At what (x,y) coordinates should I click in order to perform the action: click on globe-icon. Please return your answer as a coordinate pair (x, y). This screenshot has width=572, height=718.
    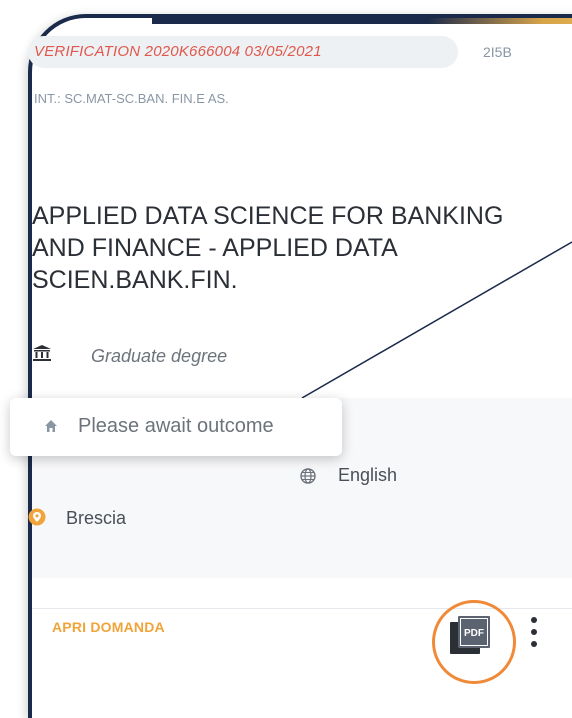
    Looking at the image, I should click on (308, 476).